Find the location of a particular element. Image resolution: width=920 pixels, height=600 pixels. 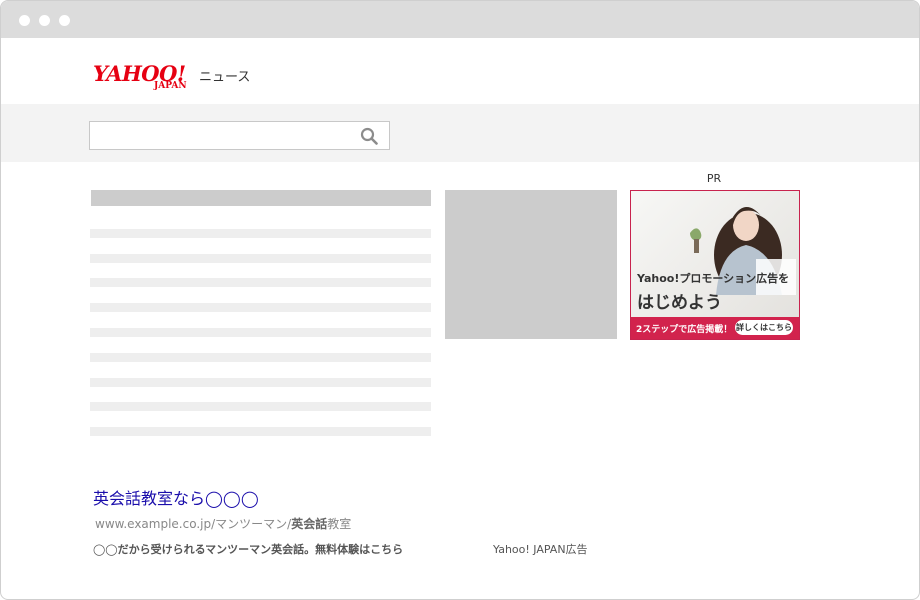

search-input is located at coordinates (239, 135).